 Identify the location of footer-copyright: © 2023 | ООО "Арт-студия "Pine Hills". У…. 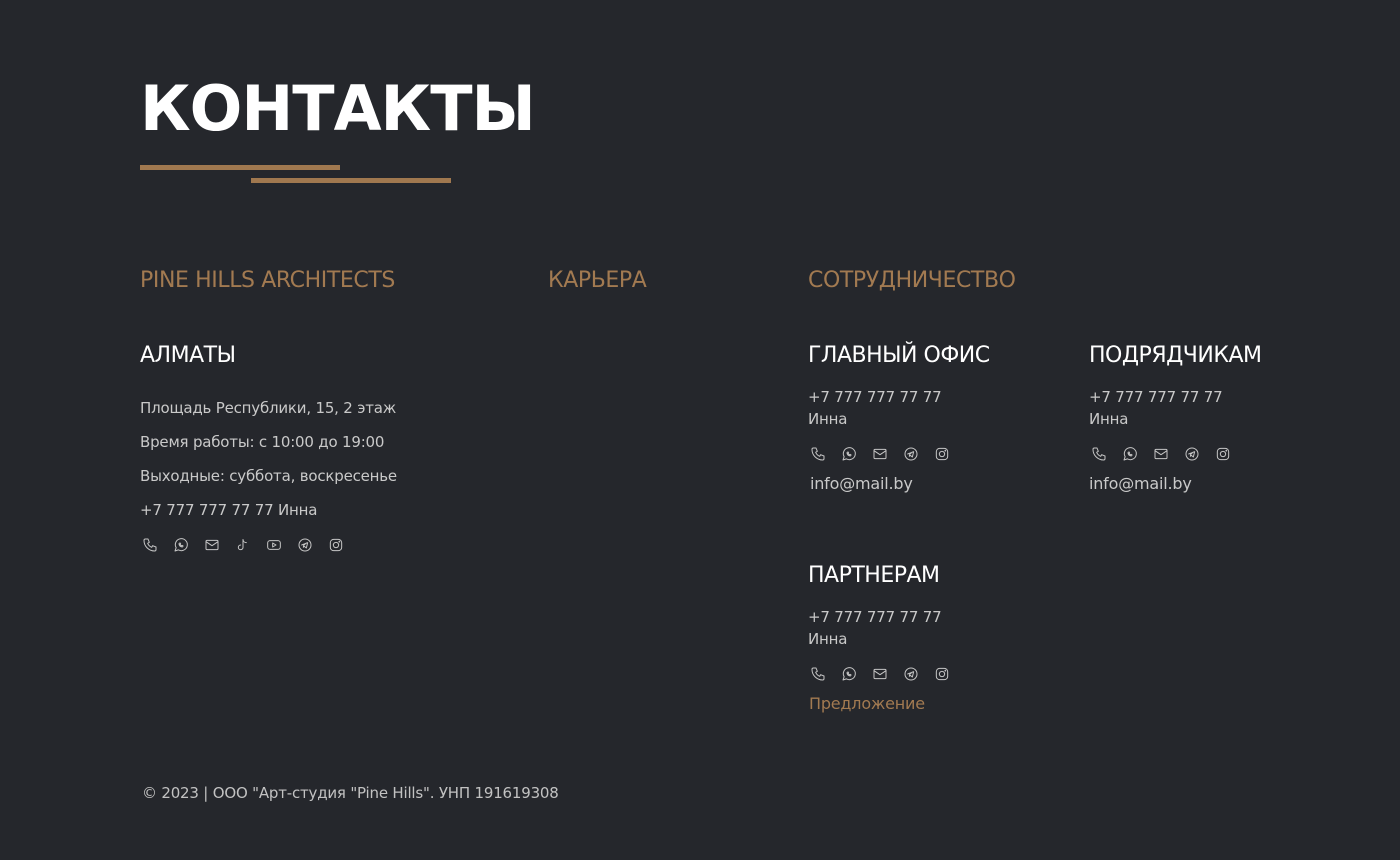
(350, 793).